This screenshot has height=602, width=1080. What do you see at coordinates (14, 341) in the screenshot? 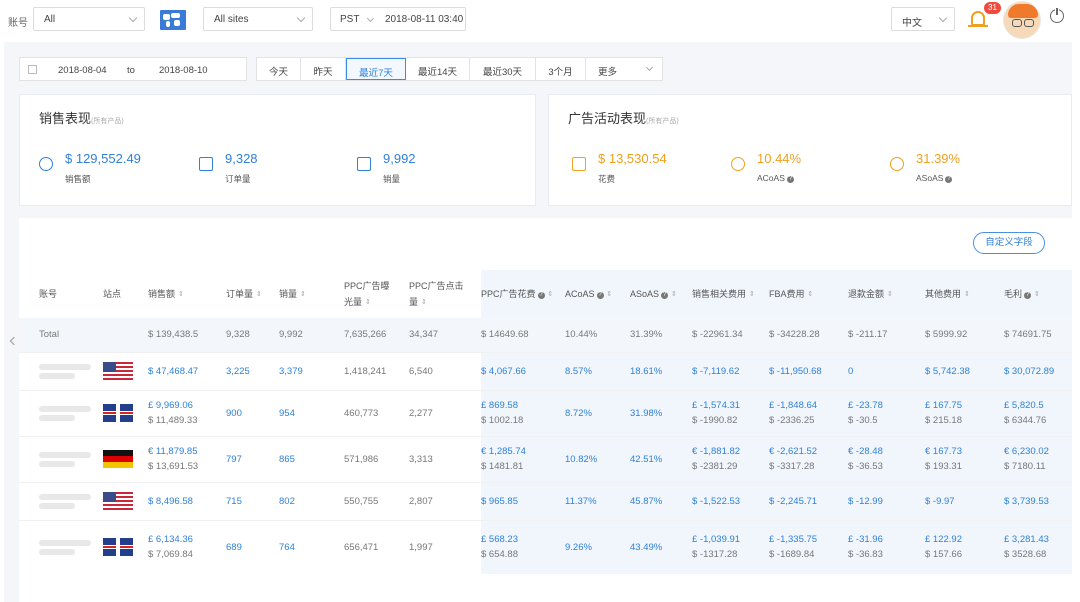
I see `chevron-left-icon` at bounding box center [14, 341].